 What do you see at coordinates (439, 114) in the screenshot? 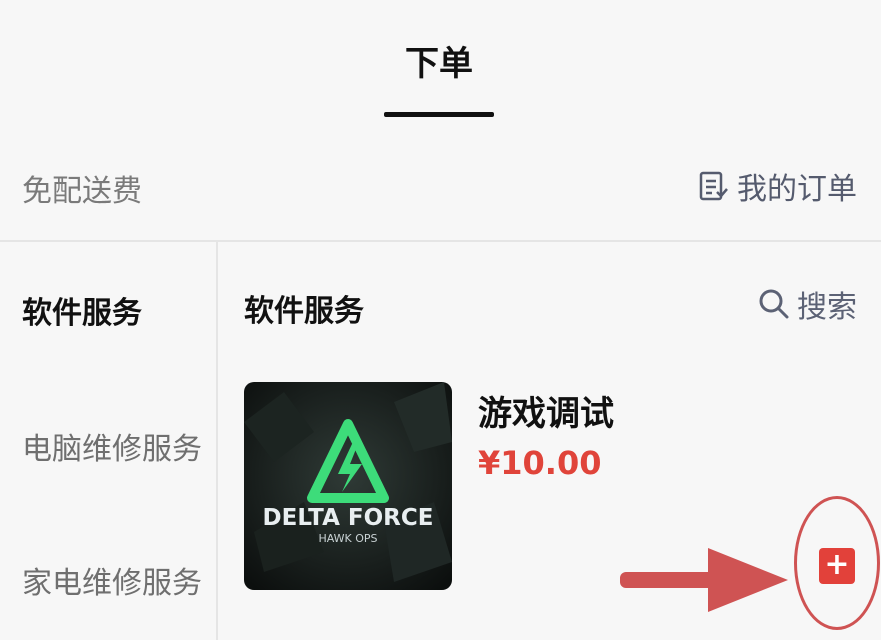
I see `active-tab-indicator` at bounding box center [439, 114].